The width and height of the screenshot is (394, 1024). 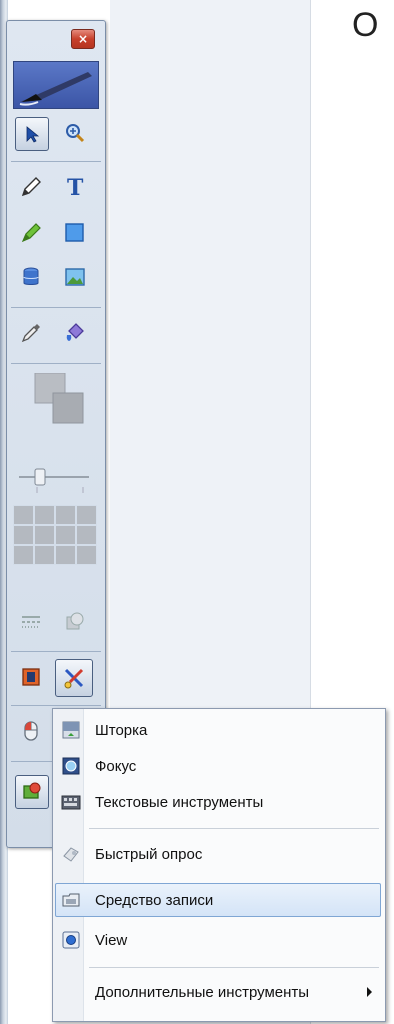 What do you see at coordinates (71, 802) in the screenshot?
I see `keyboard-icon` at bounding box center [71, 802].